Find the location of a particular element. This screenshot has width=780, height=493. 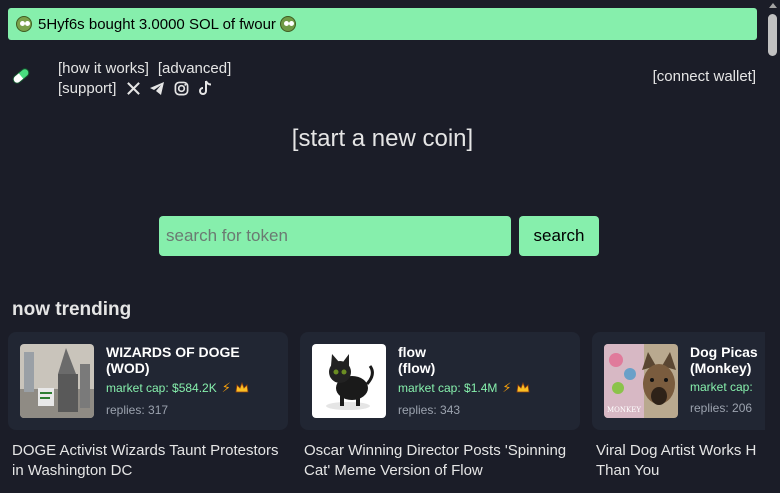

search-input is located at coordinates (335, 236).